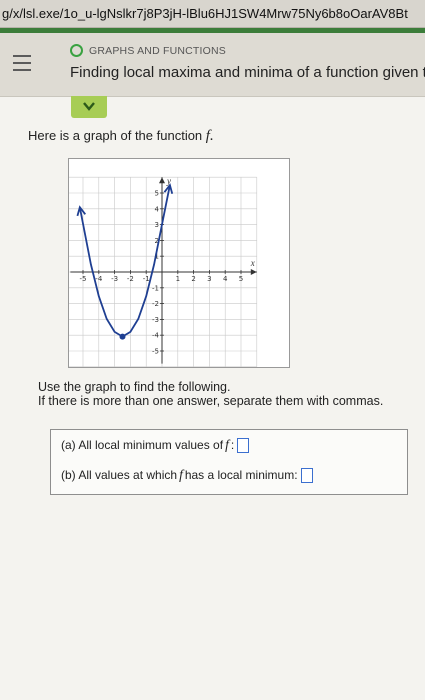 This screenshot has width=425, height=700. Describe the element at coordinates (114, 279) in the screenshot. I see `x-tick-label: -3` at that location.